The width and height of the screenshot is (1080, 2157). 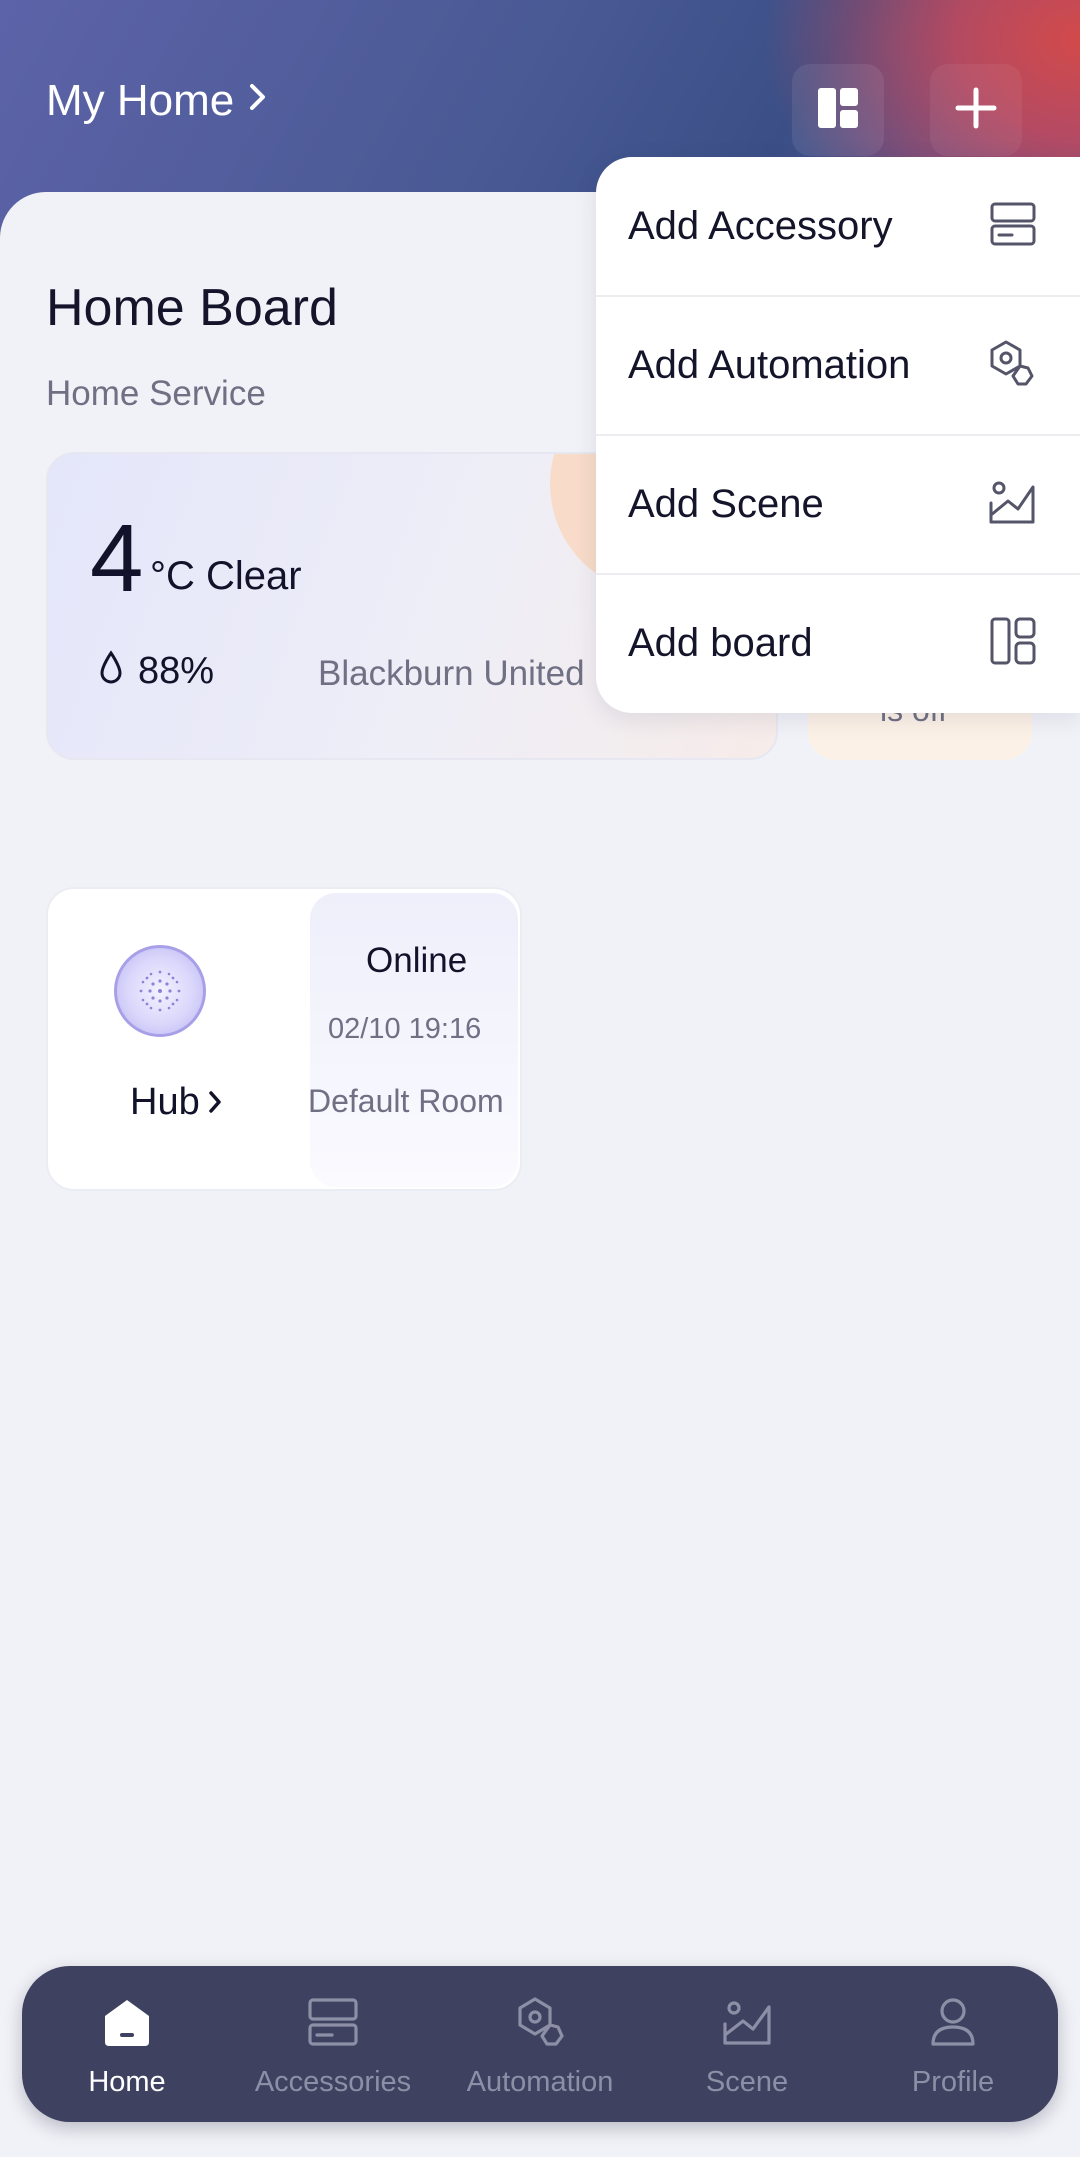 What do you see at coordinates (192, 308) in the screenshot?
I see `board-title: Home Board` at bounding box center [192, 308].